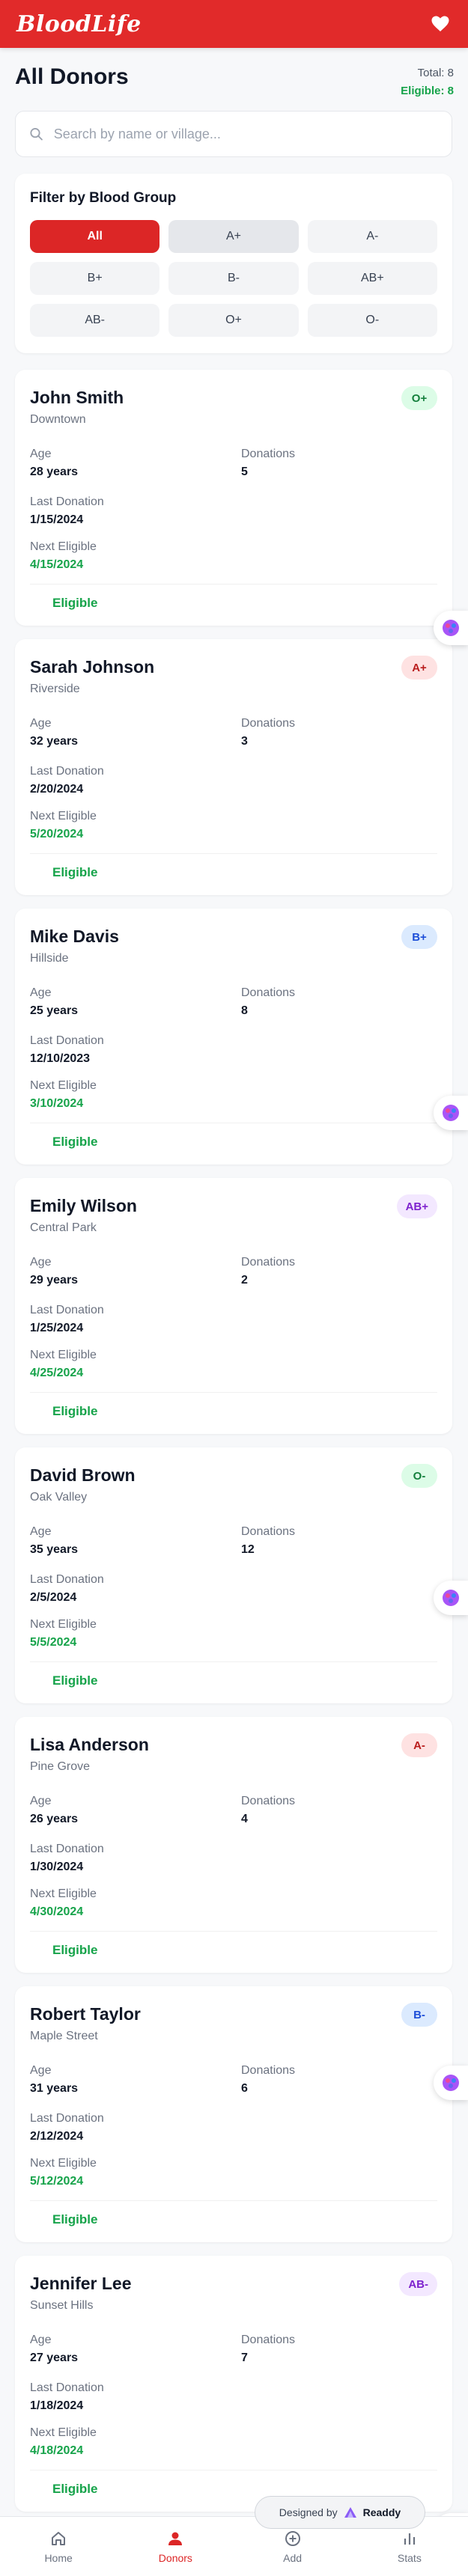 The height and width of the screenshot is (2576, 468). I want to click on donations-value: 4, so click(244, 1819).